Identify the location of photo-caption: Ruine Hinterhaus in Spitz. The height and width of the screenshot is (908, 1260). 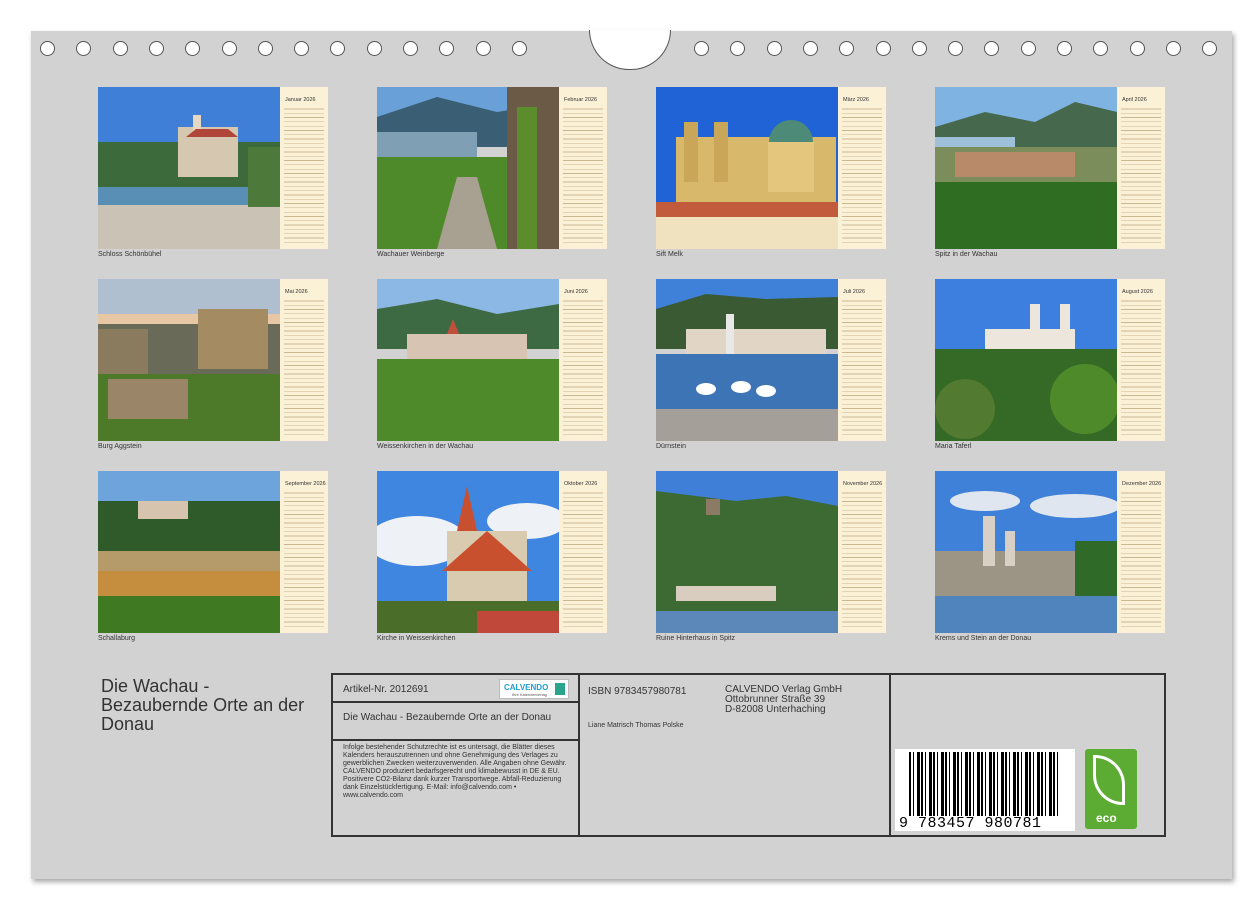
(695, 638).